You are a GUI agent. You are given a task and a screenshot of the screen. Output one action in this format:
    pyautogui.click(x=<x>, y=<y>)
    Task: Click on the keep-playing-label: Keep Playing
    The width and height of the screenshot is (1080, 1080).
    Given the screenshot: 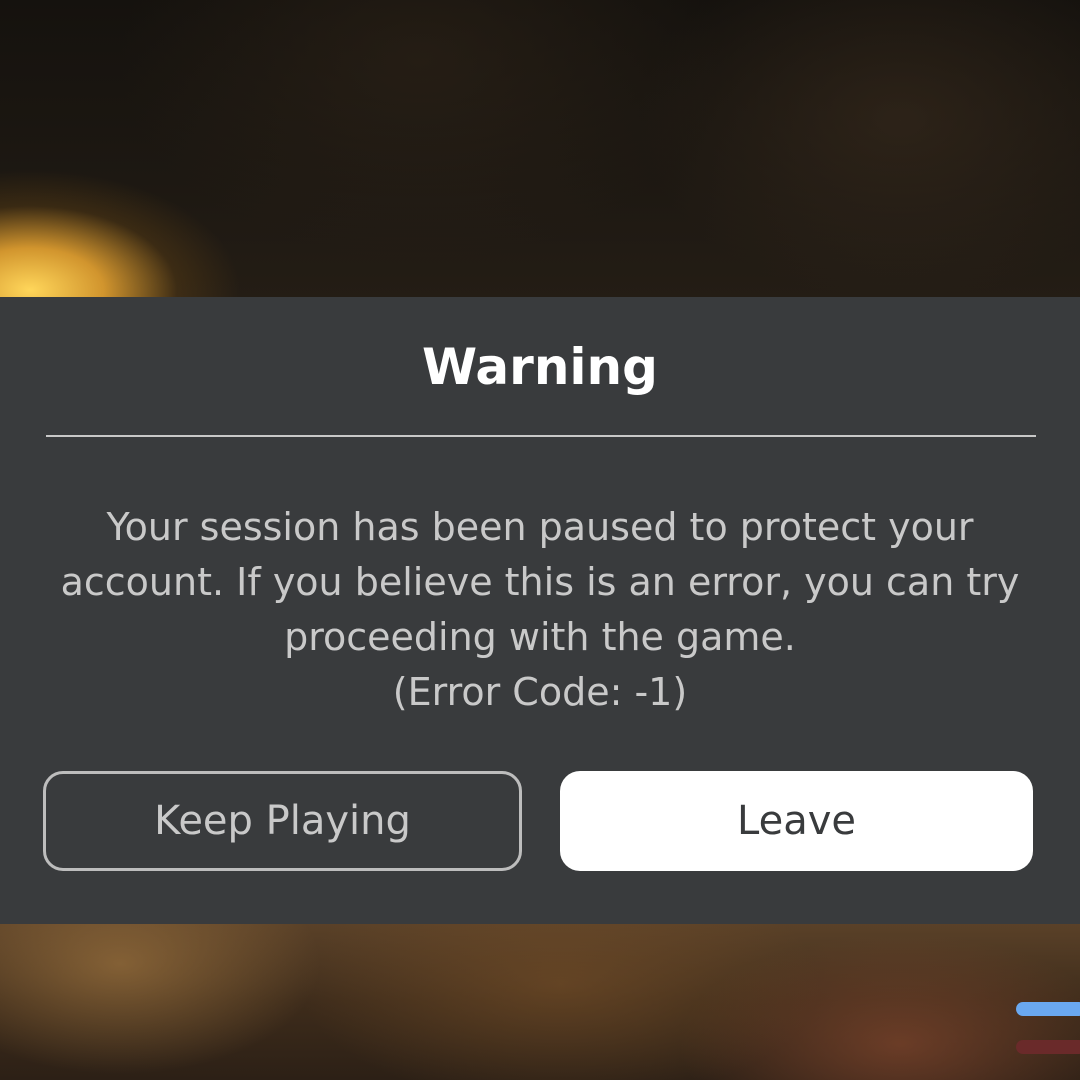 What is the action you would take?
    pyautogui.click(x=282, y=821)
    